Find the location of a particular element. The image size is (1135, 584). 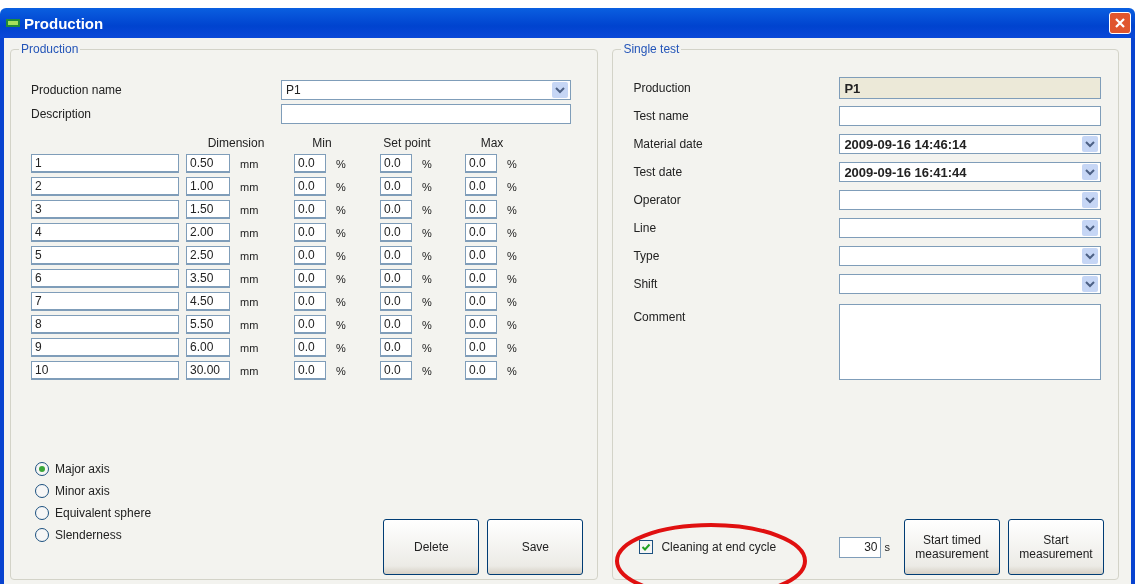

name-input: 9 is located at coordinates (105, 347).